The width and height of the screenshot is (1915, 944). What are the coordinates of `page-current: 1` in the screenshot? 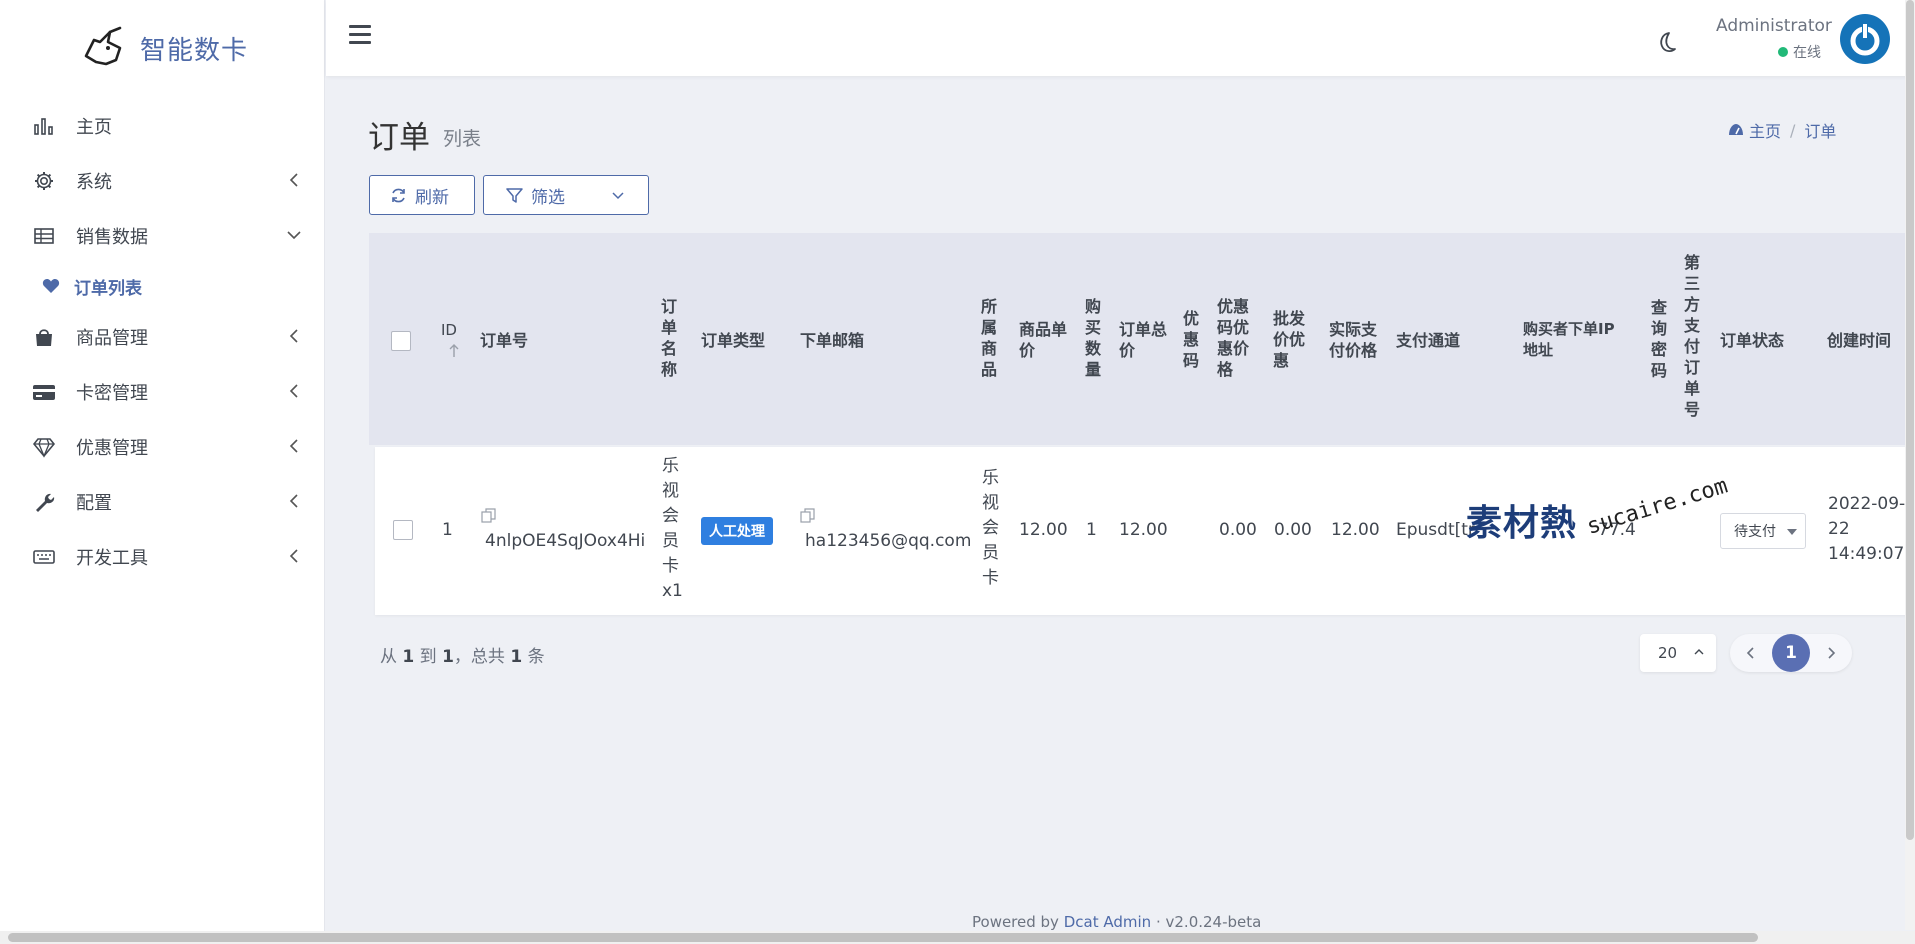 It's located at (1791, 653).